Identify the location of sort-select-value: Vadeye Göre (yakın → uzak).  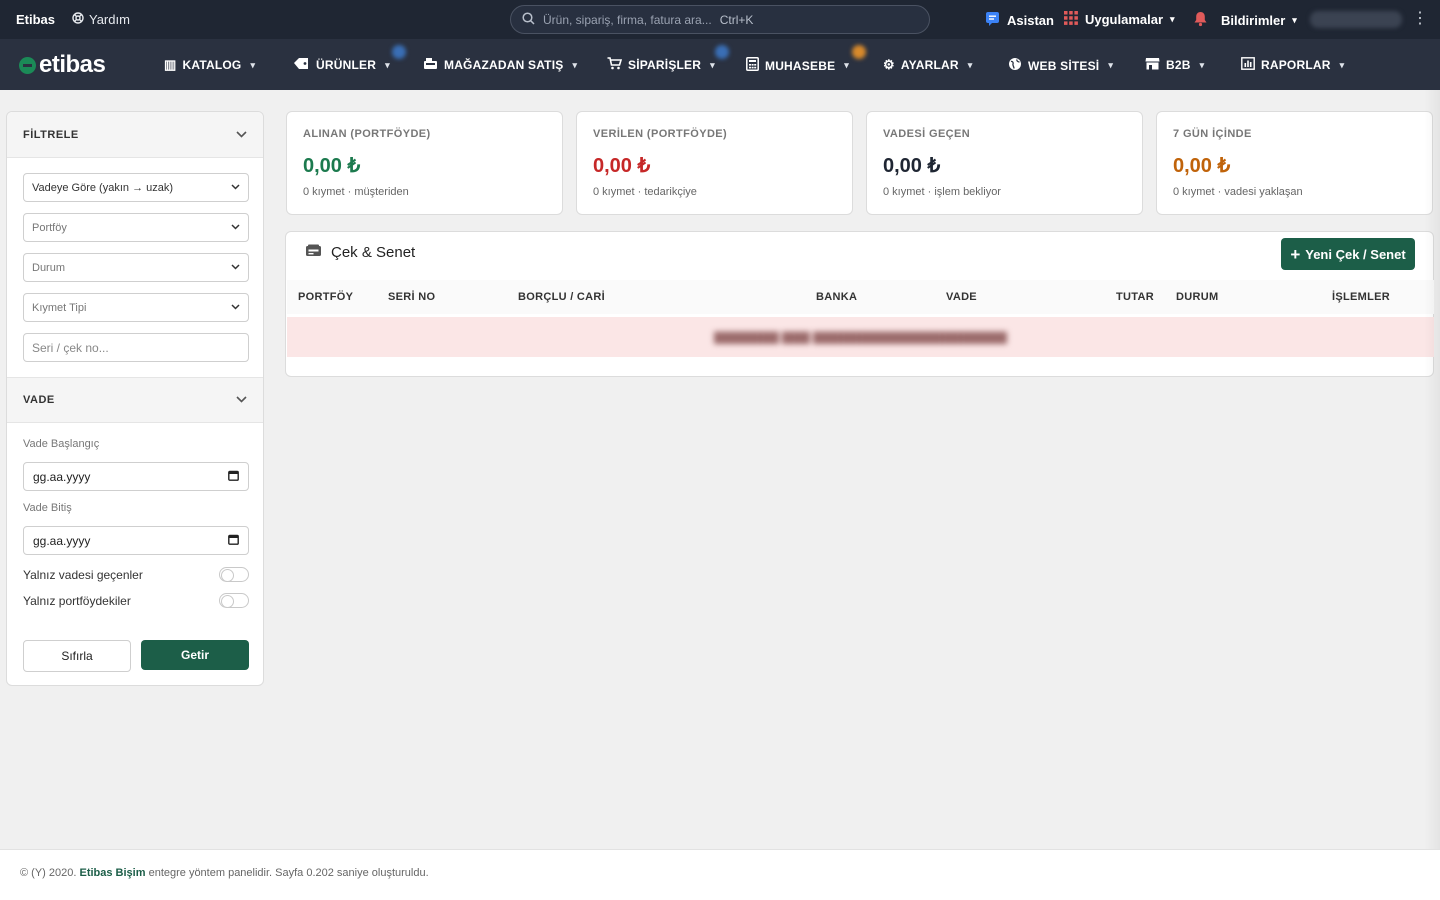
(103, 187).